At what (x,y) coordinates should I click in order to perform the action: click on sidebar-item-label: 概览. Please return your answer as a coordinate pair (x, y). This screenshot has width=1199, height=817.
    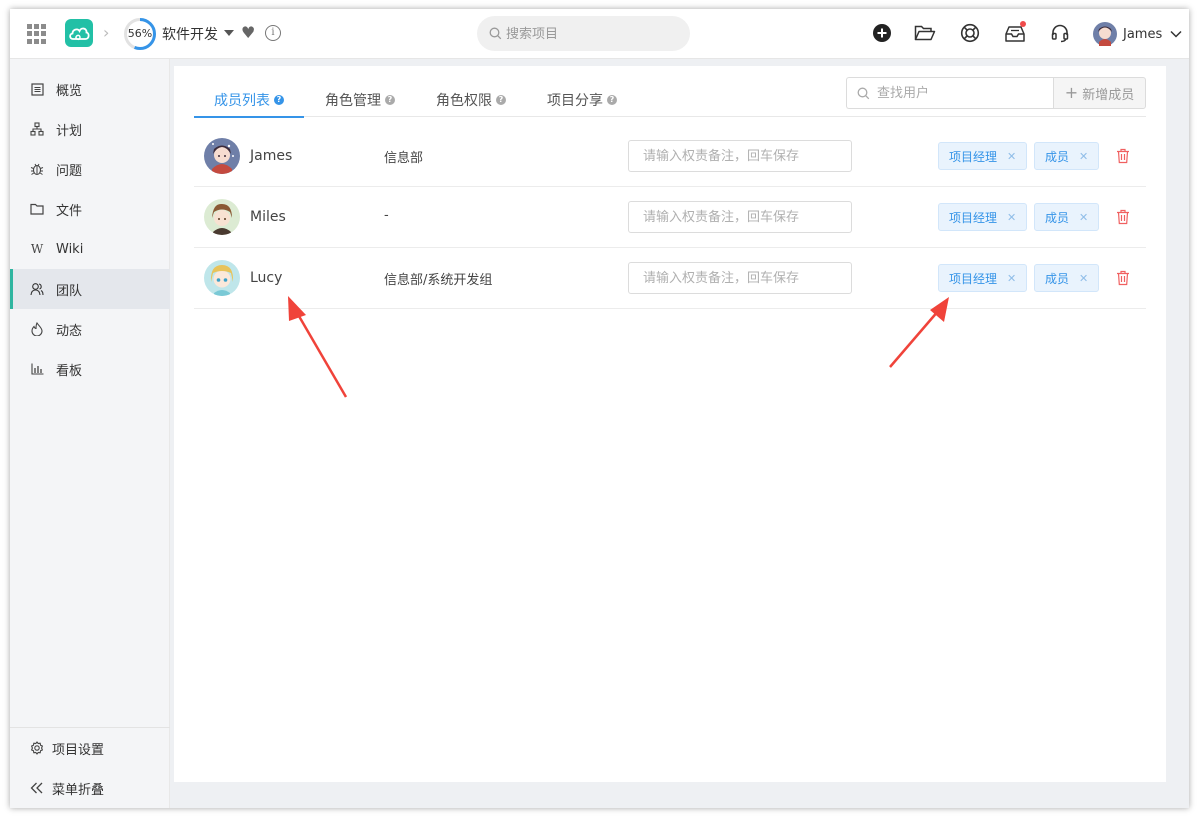
    Looking at the image, I should click on (69, 91).